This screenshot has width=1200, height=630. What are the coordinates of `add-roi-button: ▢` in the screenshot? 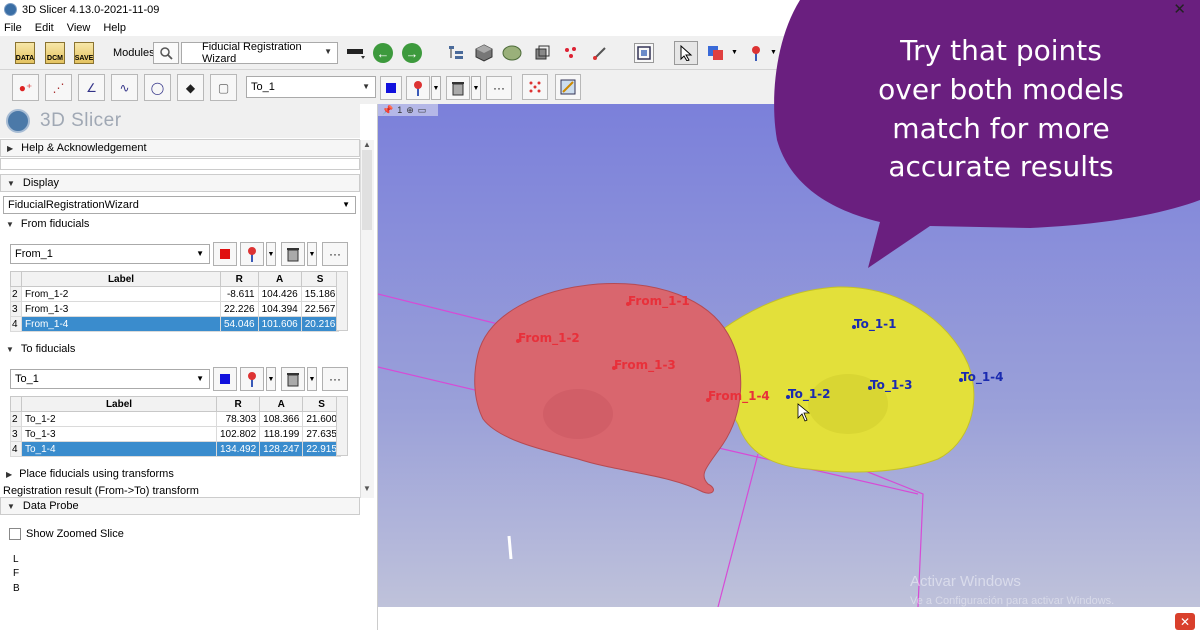 It's located at (223, 87).